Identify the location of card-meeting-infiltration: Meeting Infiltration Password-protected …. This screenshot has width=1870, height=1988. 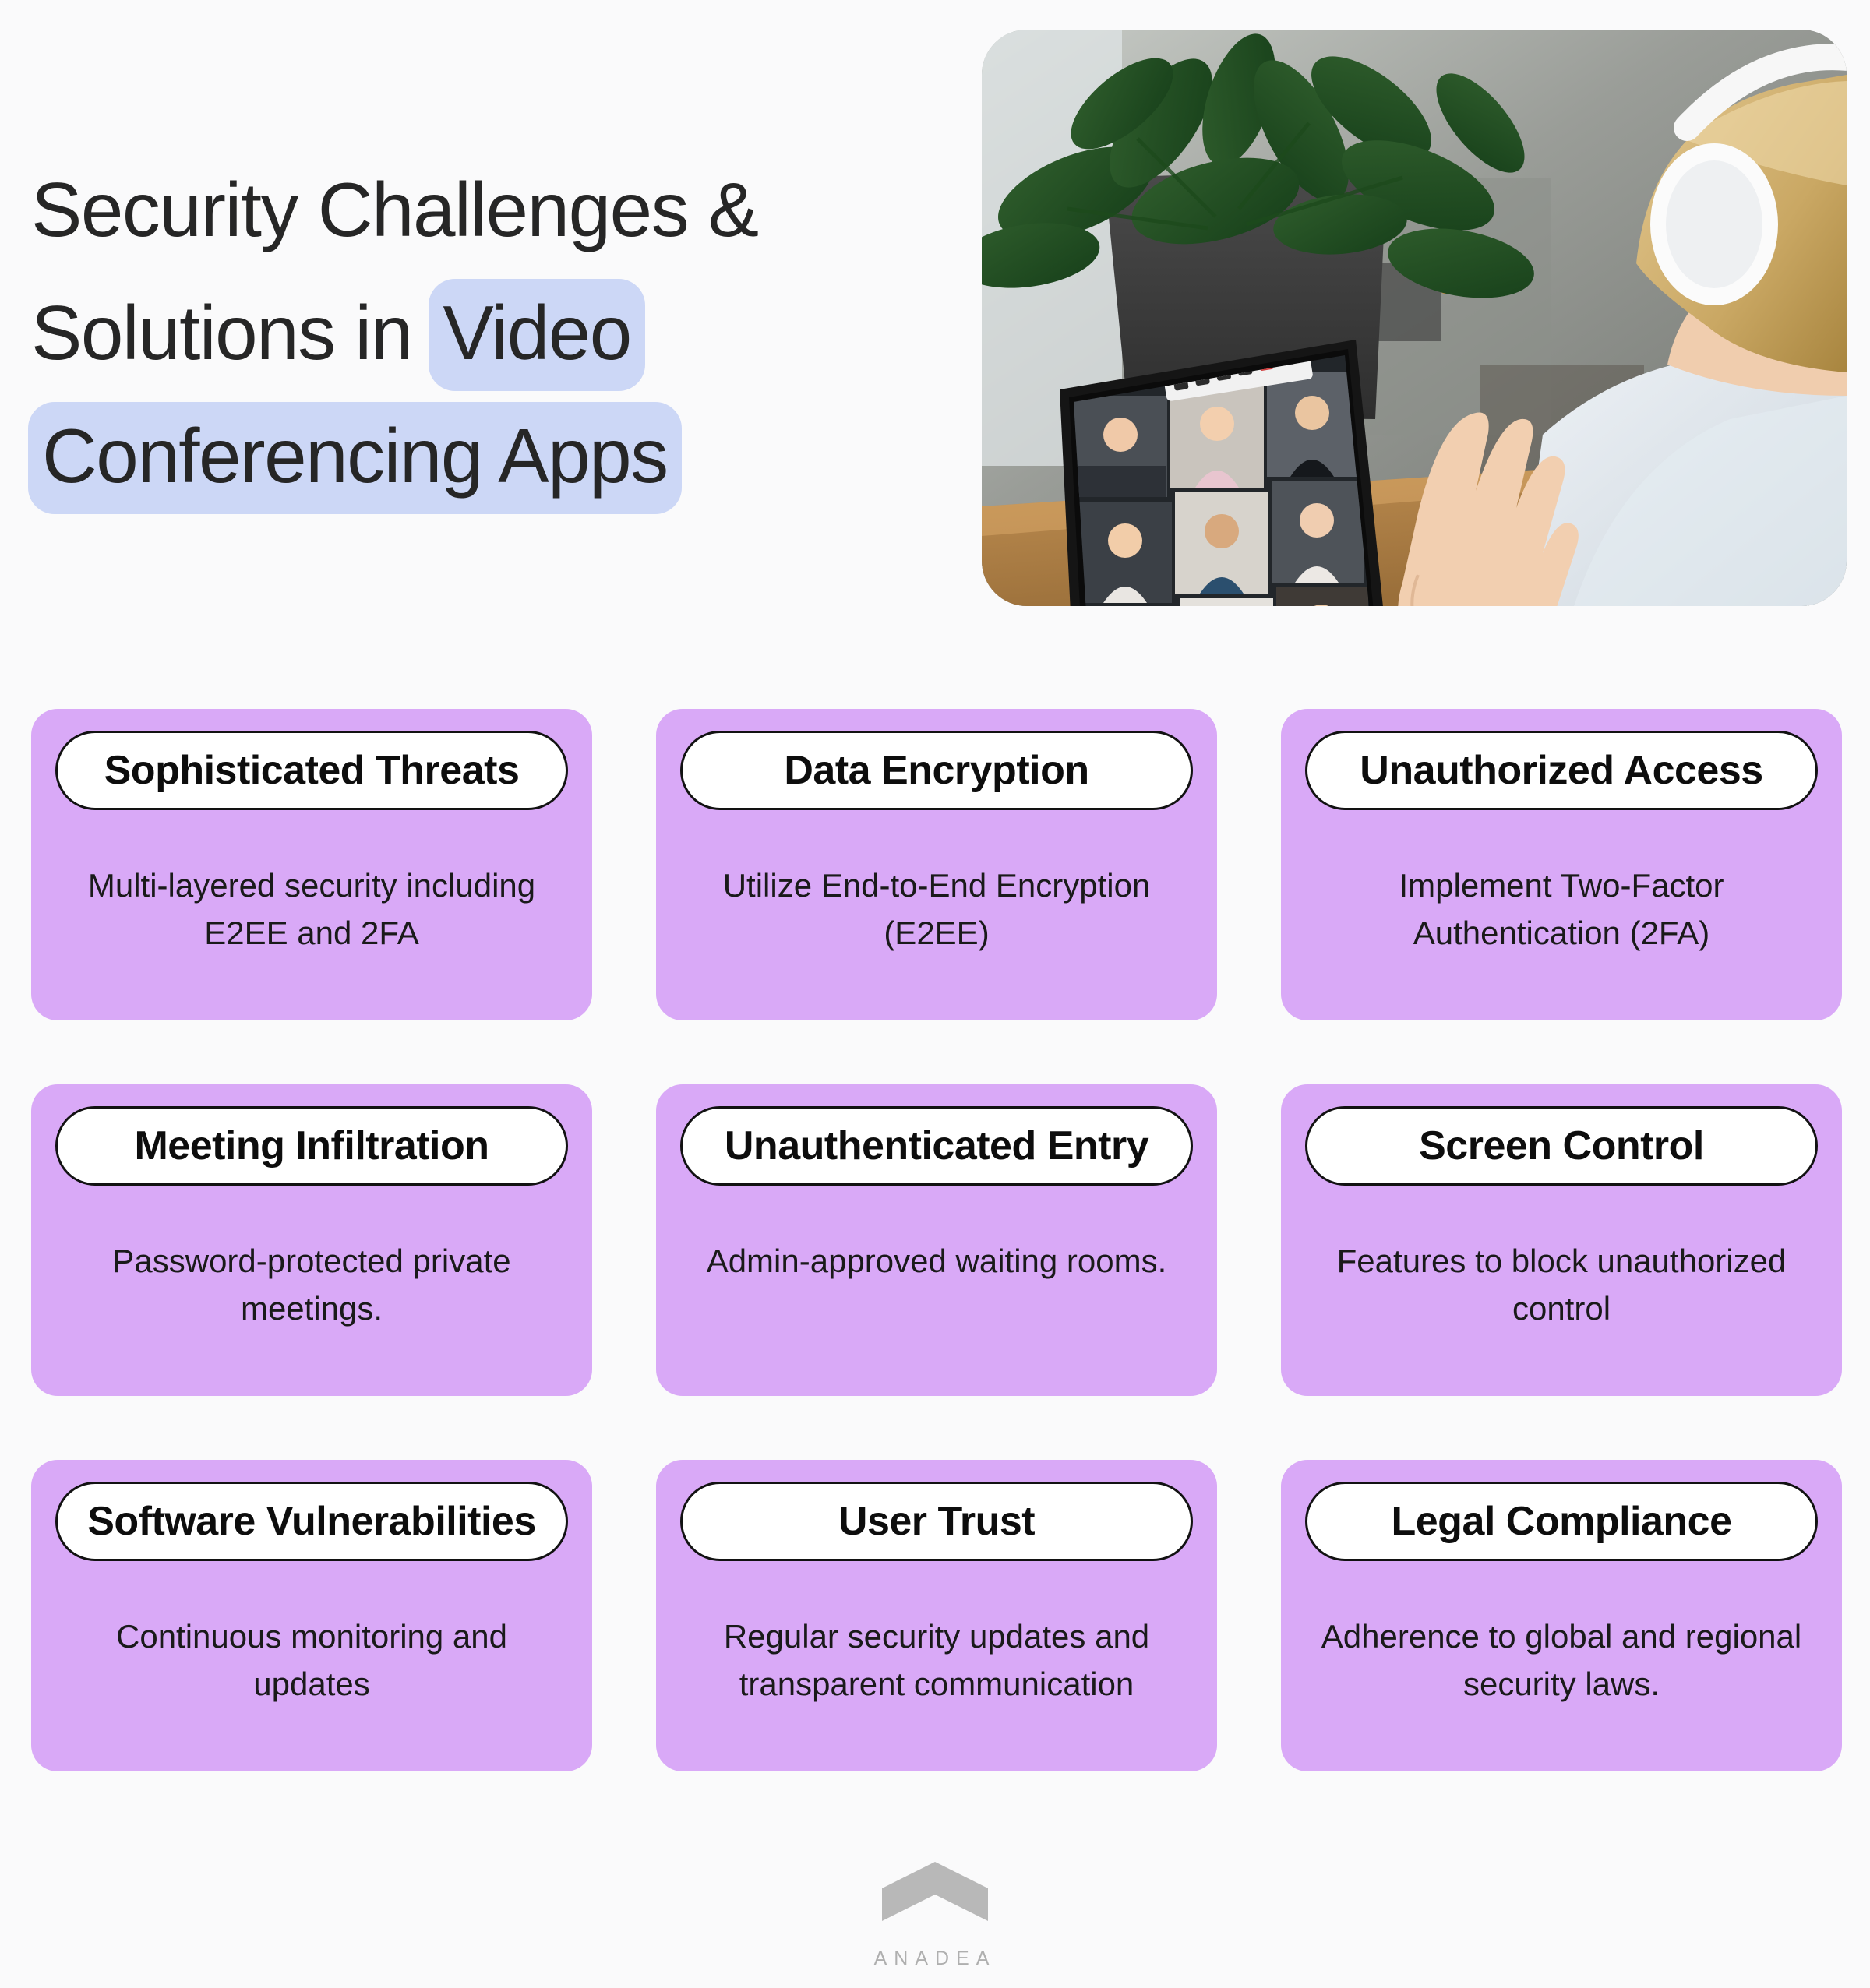
(311, 1240).